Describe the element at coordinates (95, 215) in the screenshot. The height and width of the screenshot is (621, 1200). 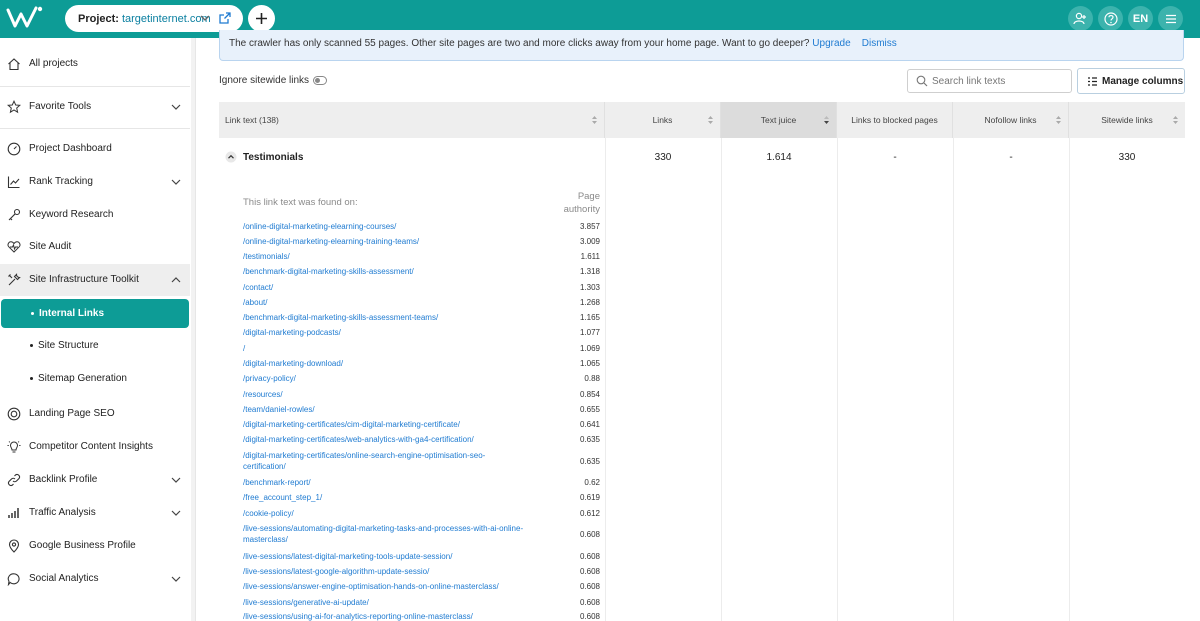
I see `sidebar-item-keyword-research: Keyword Research` at that location.